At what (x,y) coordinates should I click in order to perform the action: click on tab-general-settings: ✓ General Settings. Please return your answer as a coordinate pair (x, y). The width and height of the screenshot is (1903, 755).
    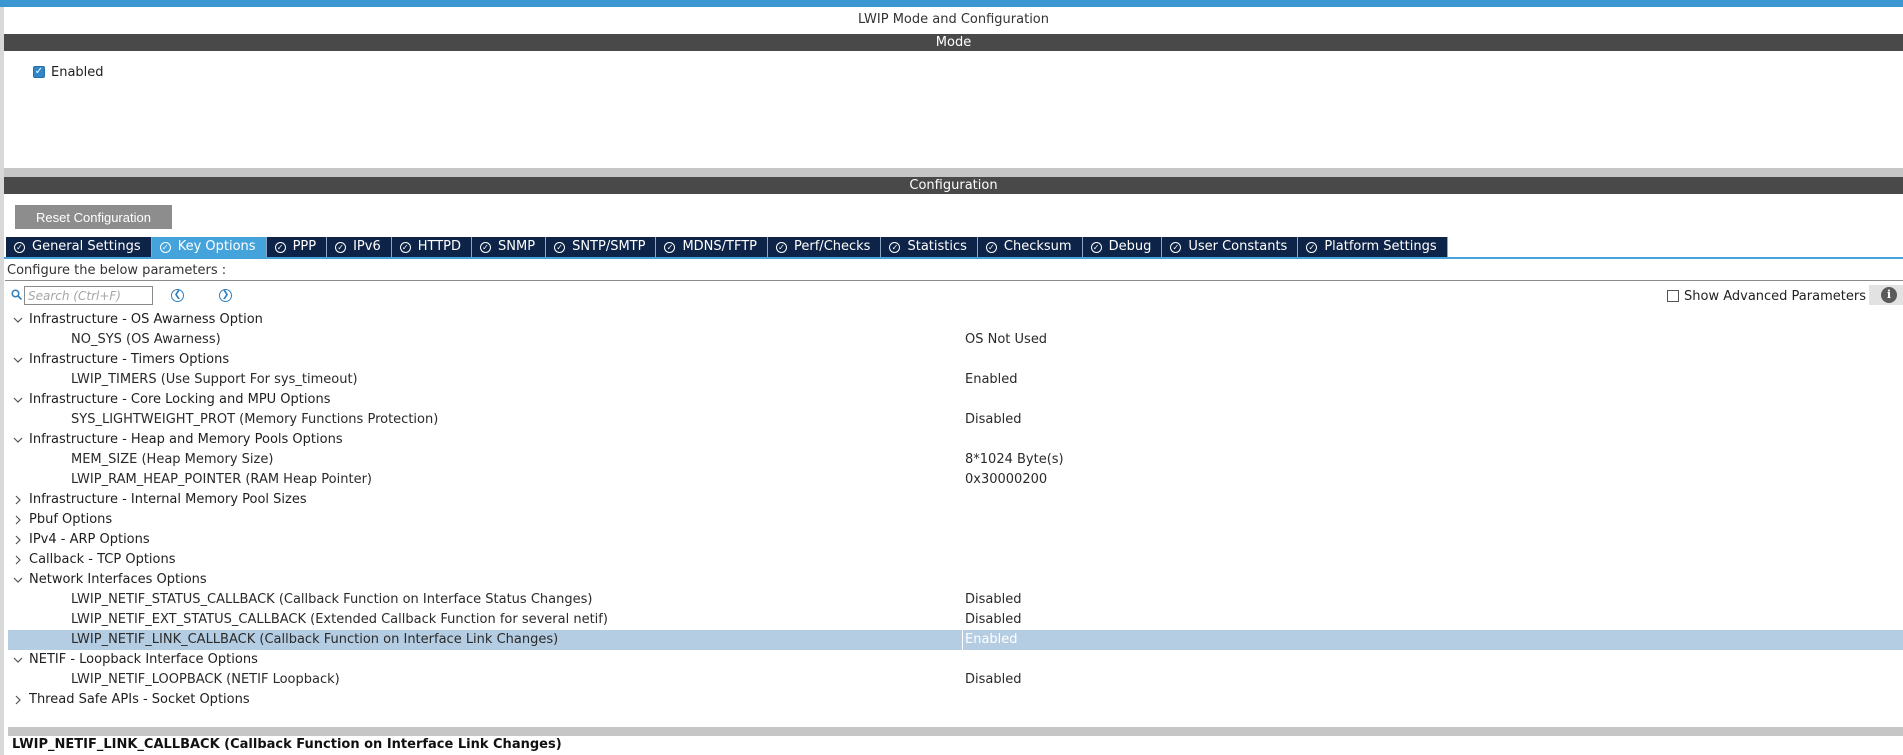
    Looking at the image, I should click on (79, 247).